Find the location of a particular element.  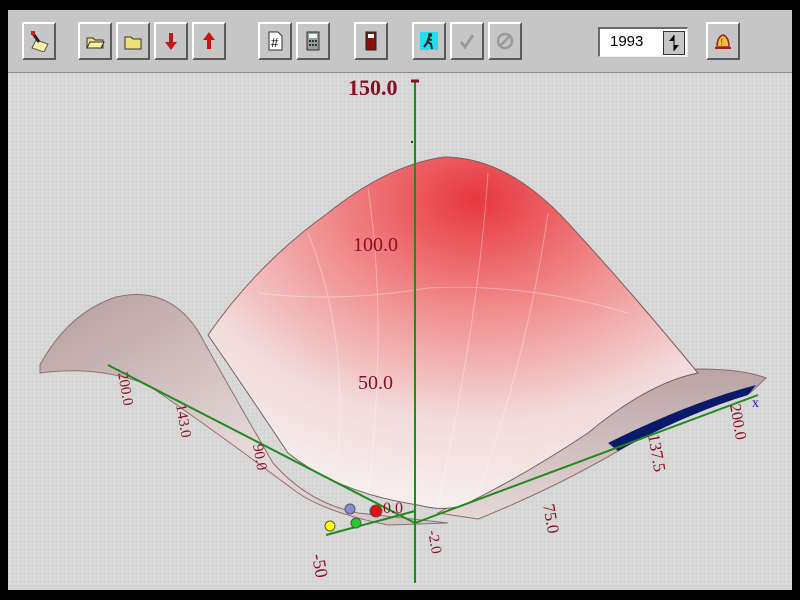

move-down-button is located at coordinates (171, 41).